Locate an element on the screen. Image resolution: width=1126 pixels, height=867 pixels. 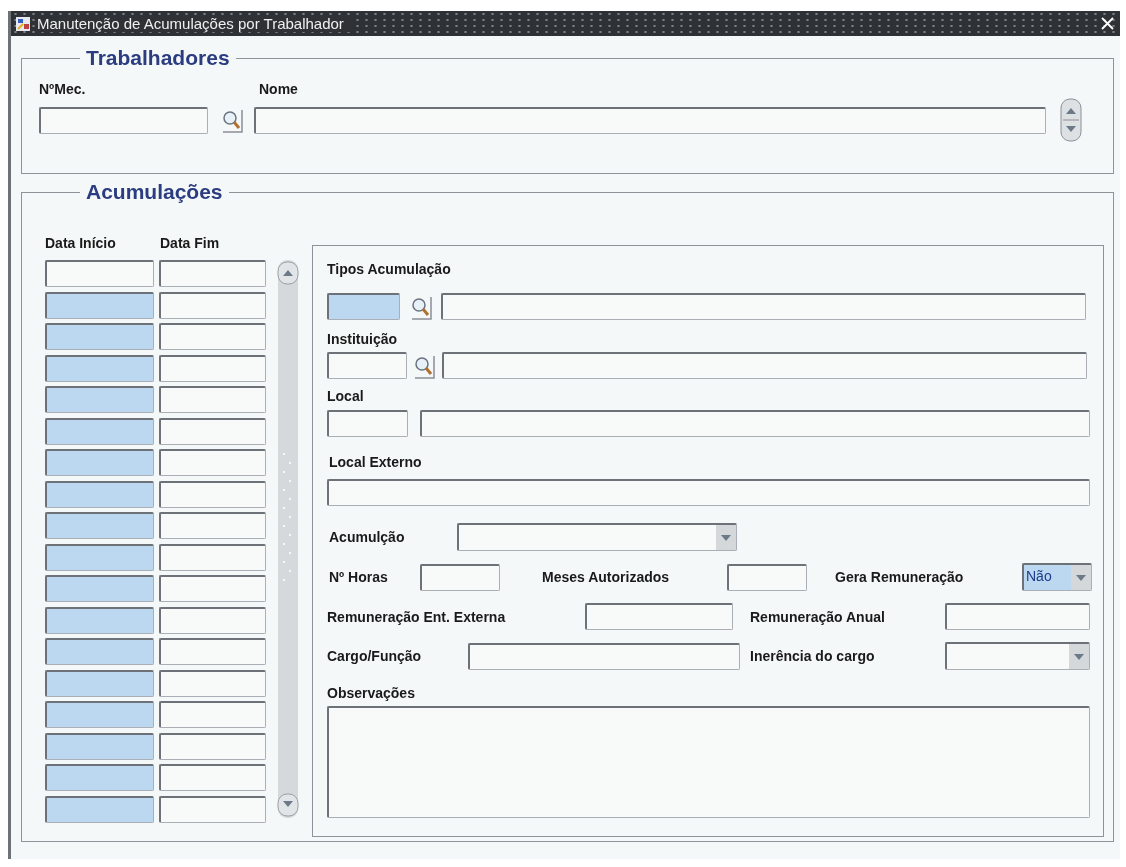
remuneration-dropdown: Não is located at coordinates (1057, 577).